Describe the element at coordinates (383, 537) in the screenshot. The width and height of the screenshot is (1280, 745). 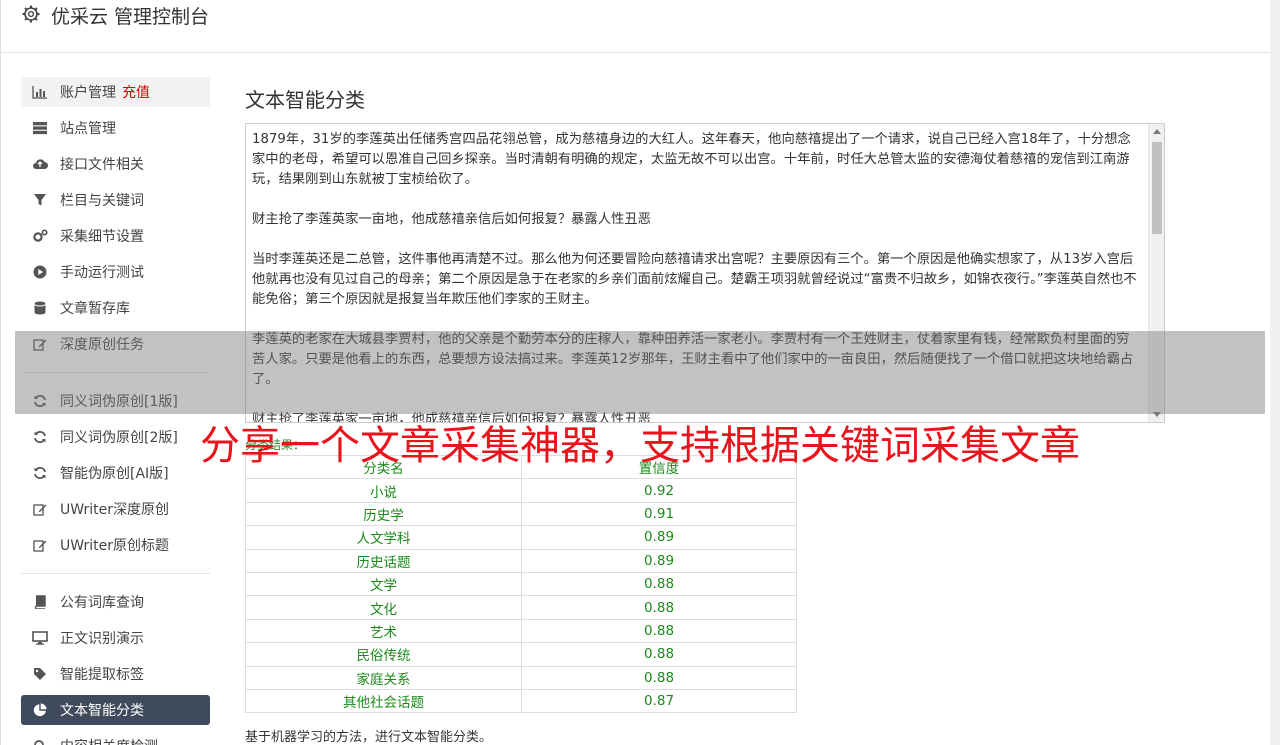
I see `category-cell: 人文学科` at that location.